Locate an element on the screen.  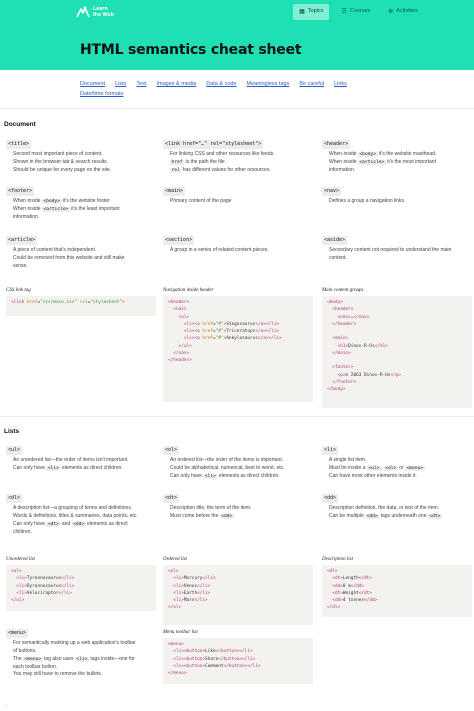
inline-code: <ol> is located at coordinates (390, 468).